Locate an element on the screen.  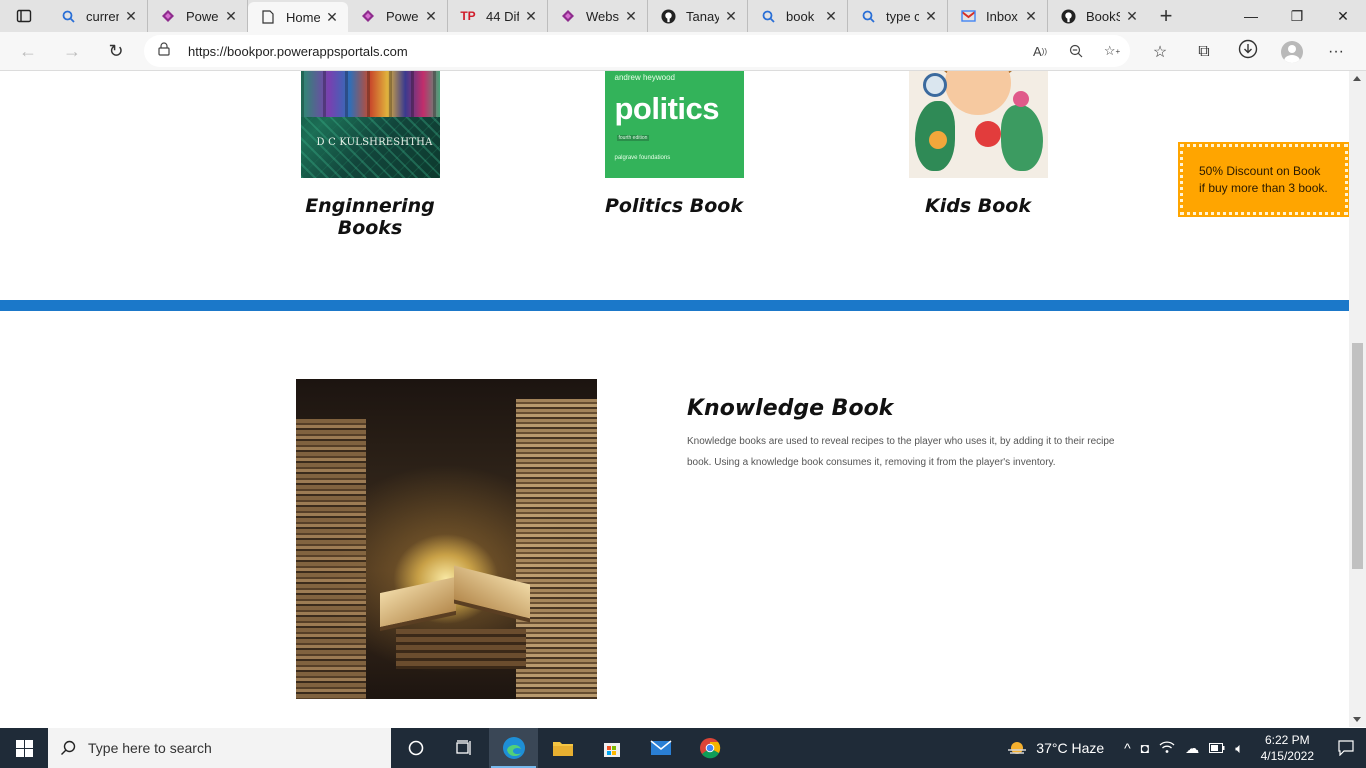
taskbar-store is located at coordinates (611, 748).